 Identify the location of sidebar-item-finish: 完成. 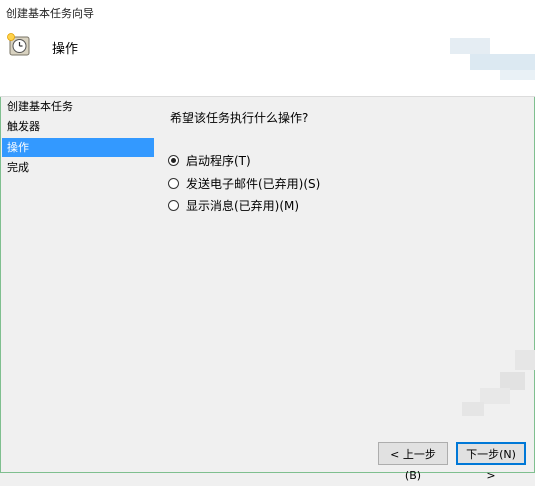
(78, 167).